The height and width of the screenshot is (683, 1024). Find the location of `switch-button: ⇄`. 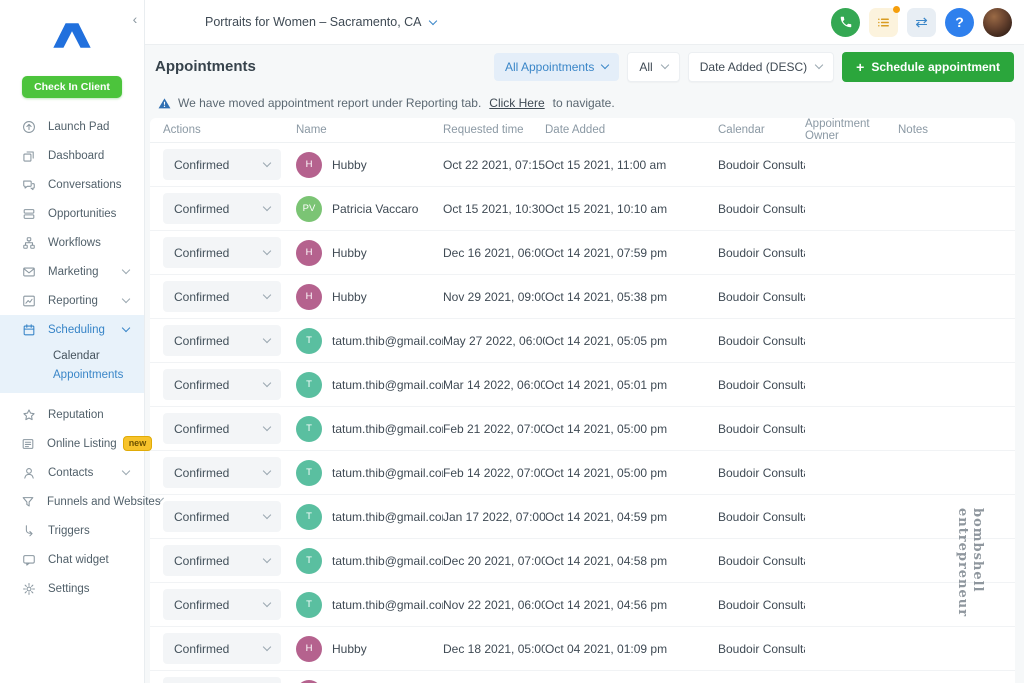

switch-button: ⇄ is located at coordinates (921, 22).